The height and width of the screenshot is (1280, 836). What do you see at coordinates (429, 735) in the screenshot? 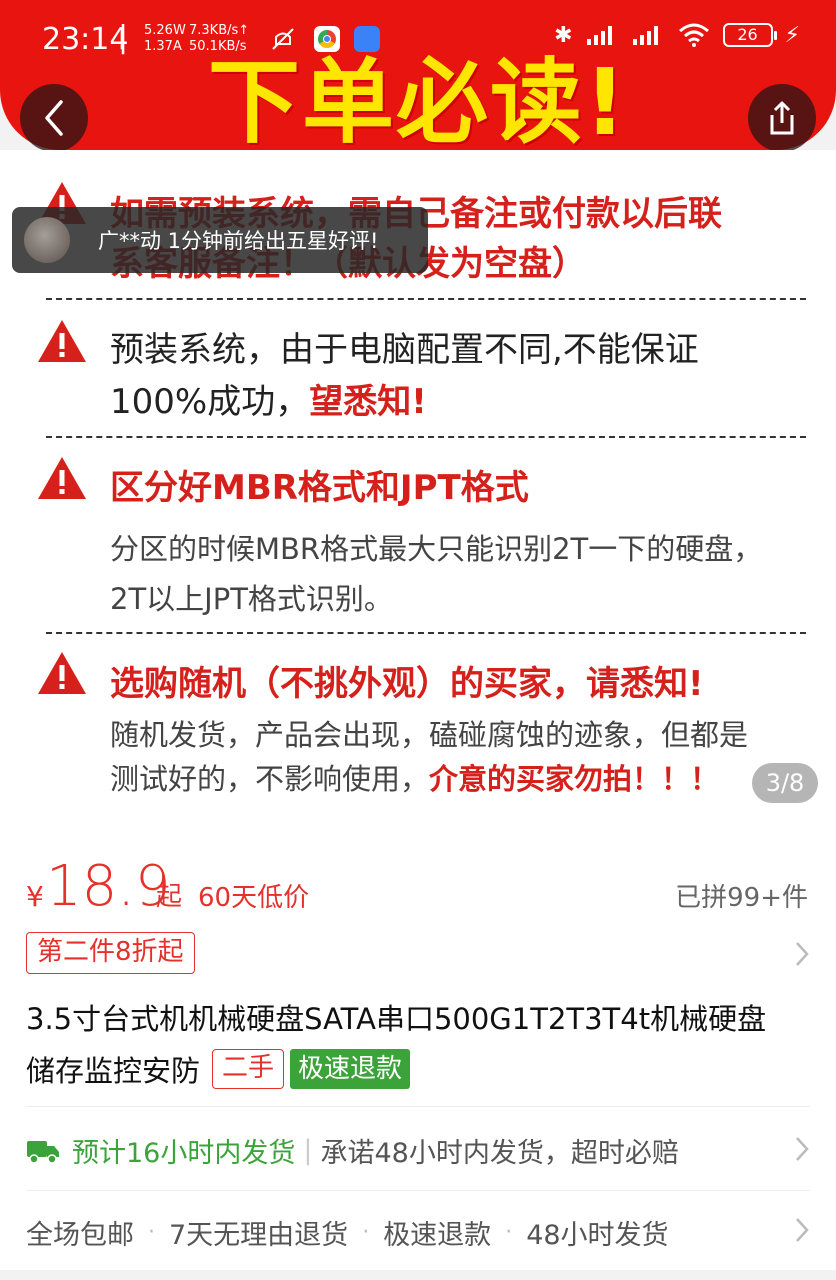
I see `notice-4-line-1: 随机发货，产品会出现，磕碰腐蚀的迹象，但都是` at bounding box center [429, 735].